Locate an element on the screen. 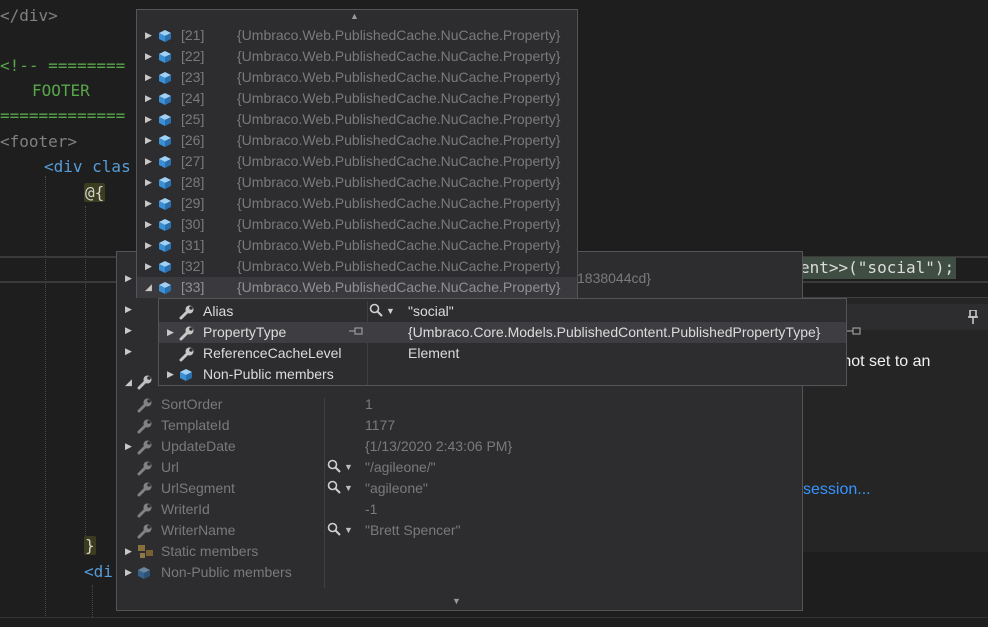  member-row: ▶ UpdateDate {1/13/2020 2:43:06 PM} is located at coordinates (459, 446).